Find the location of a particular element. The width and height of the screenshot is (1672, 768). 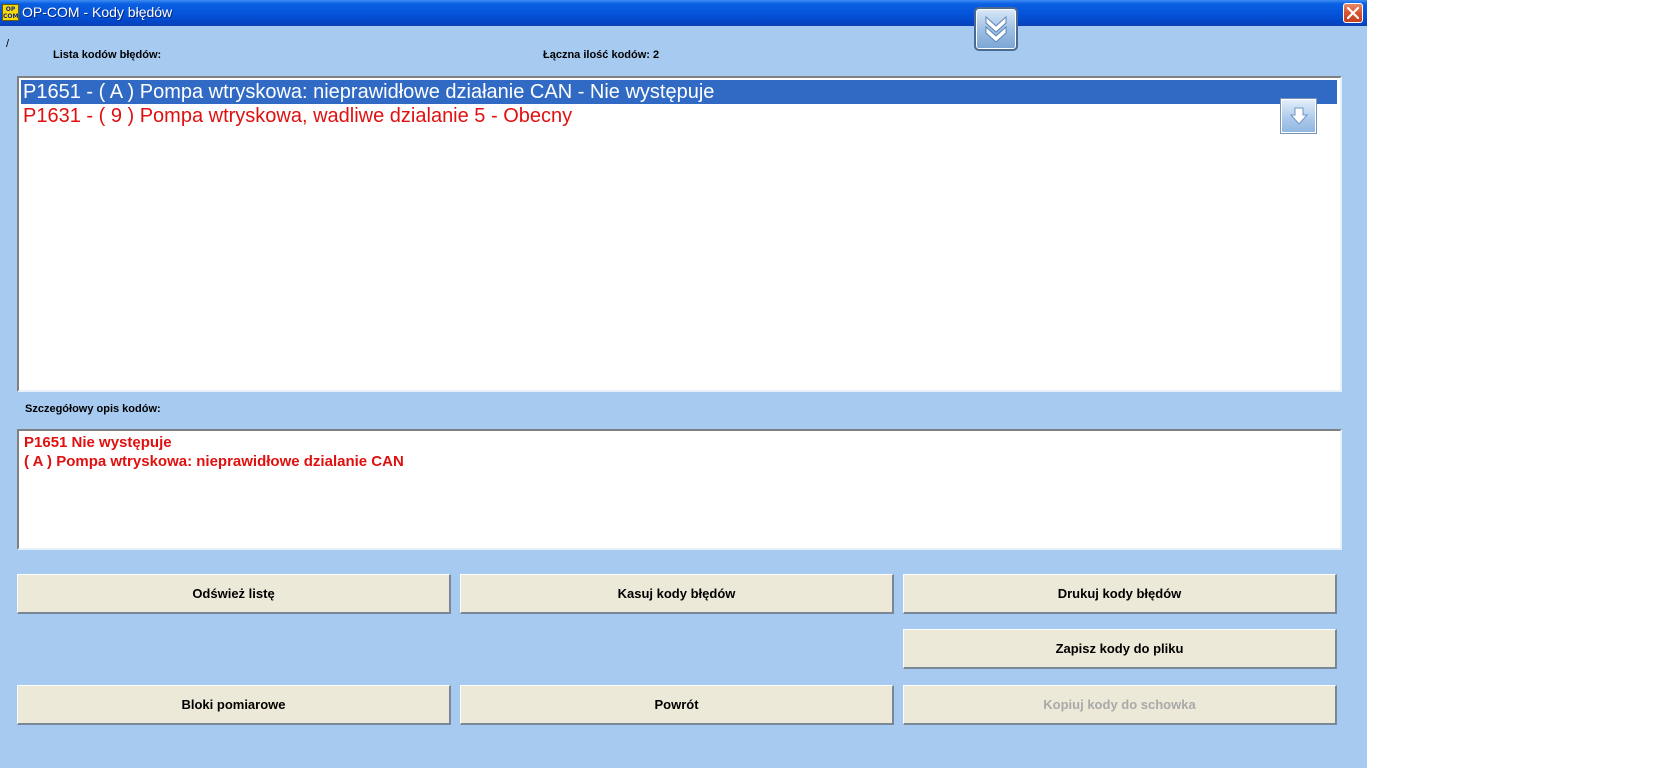

close-button is located at coordinates (1353, 13).